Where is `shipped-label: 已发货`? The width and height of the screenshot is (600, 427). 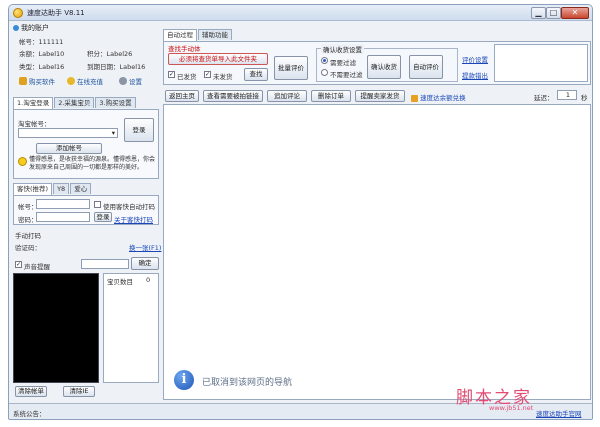
shipped-label: 已发货 is located at coordinates (187, 77).